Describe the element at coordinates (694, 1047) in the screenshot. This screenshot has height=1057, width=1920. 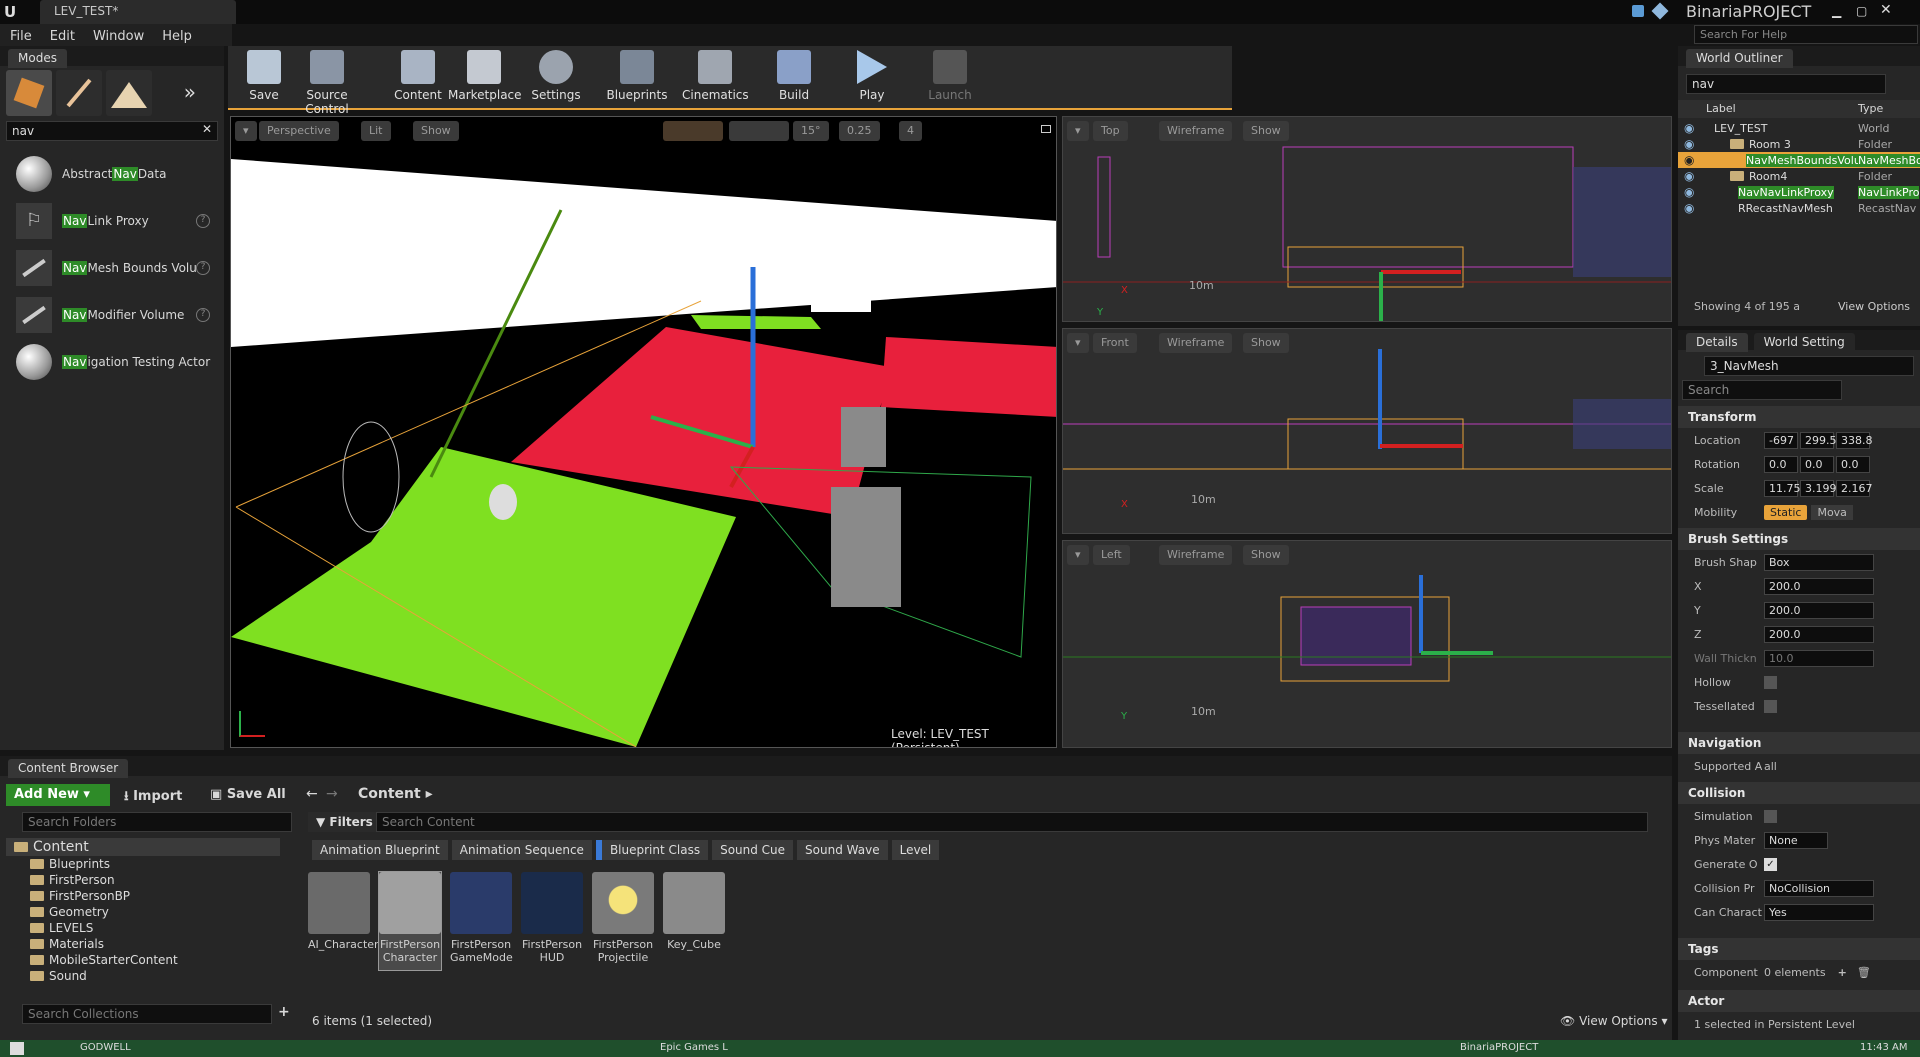
I see `taskbar-item: Epic Games L` at that location.